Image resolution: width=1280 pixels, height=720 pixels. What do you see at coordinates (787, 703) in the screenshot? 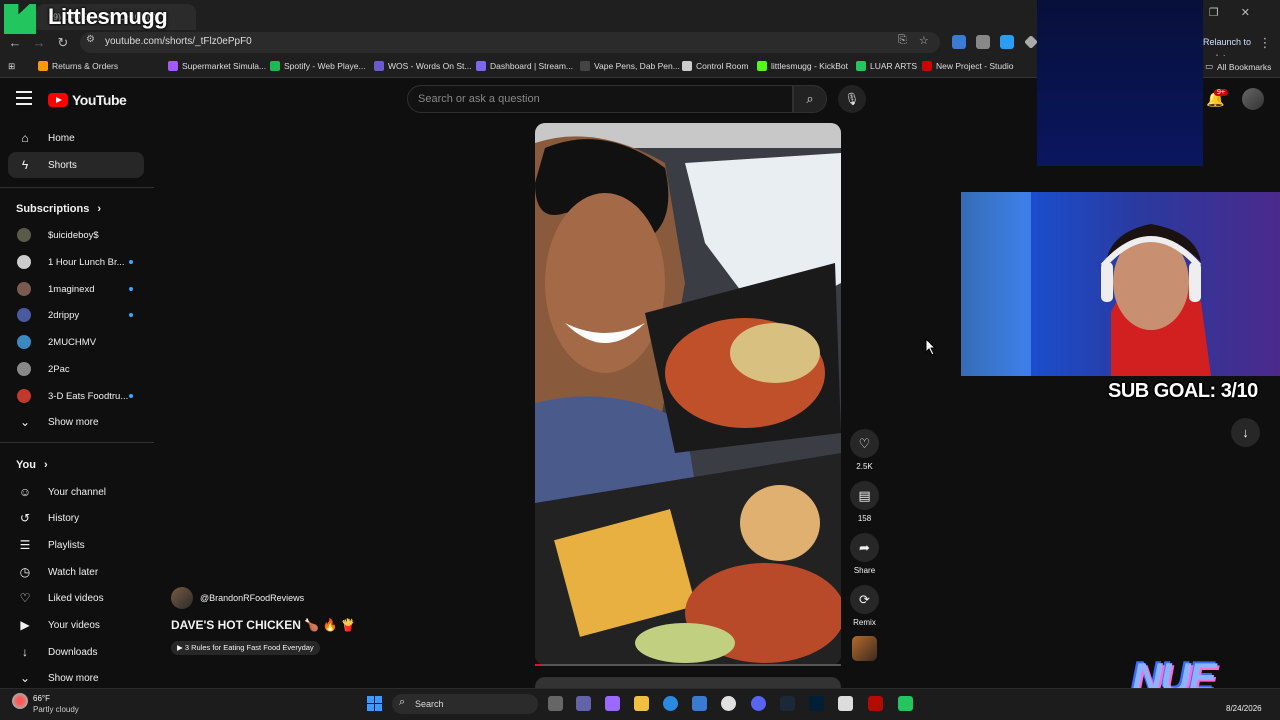
I see `steam-icon` at bounding box center [787, 703].